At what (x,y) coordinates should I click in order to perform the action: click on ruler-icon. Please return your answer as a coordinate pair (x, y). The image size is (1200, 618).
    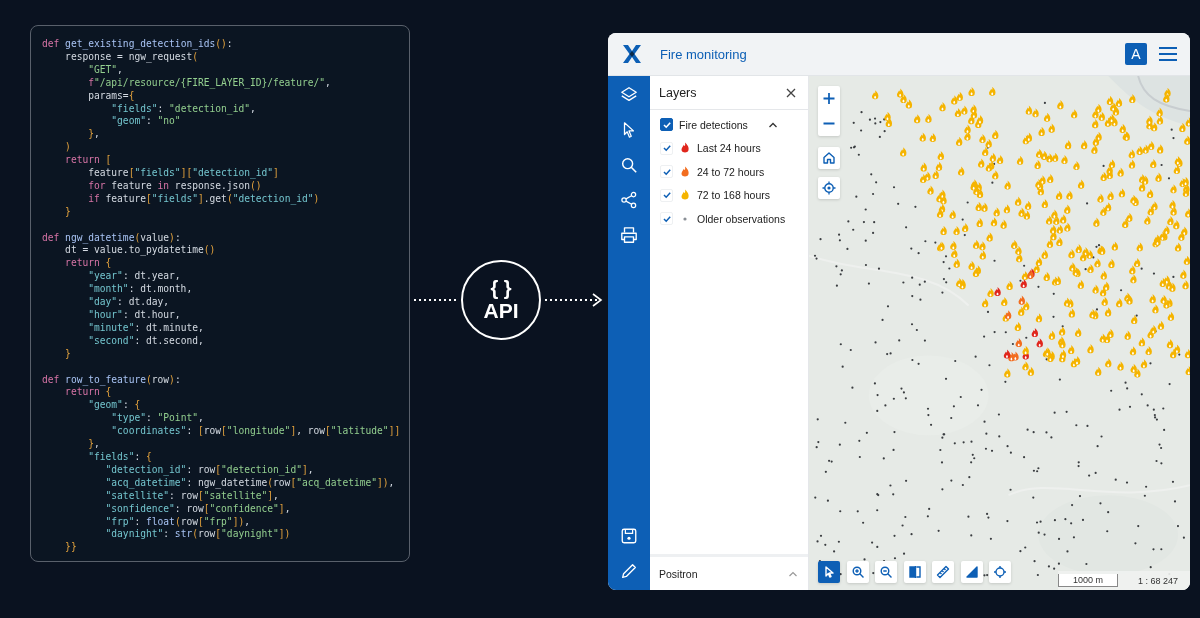
    Looking at the image, I should click on (943, 572).